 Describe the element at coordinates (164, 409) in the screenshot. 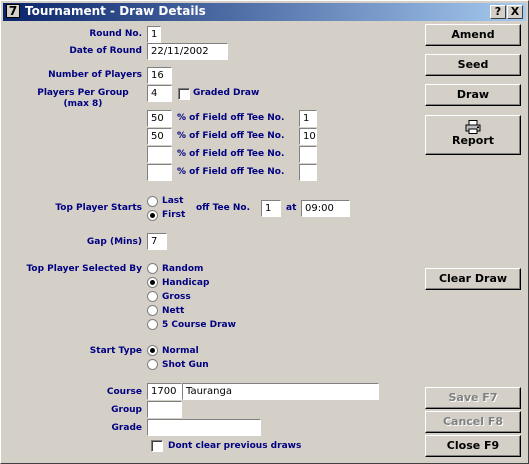

I see `group-field` at that location.